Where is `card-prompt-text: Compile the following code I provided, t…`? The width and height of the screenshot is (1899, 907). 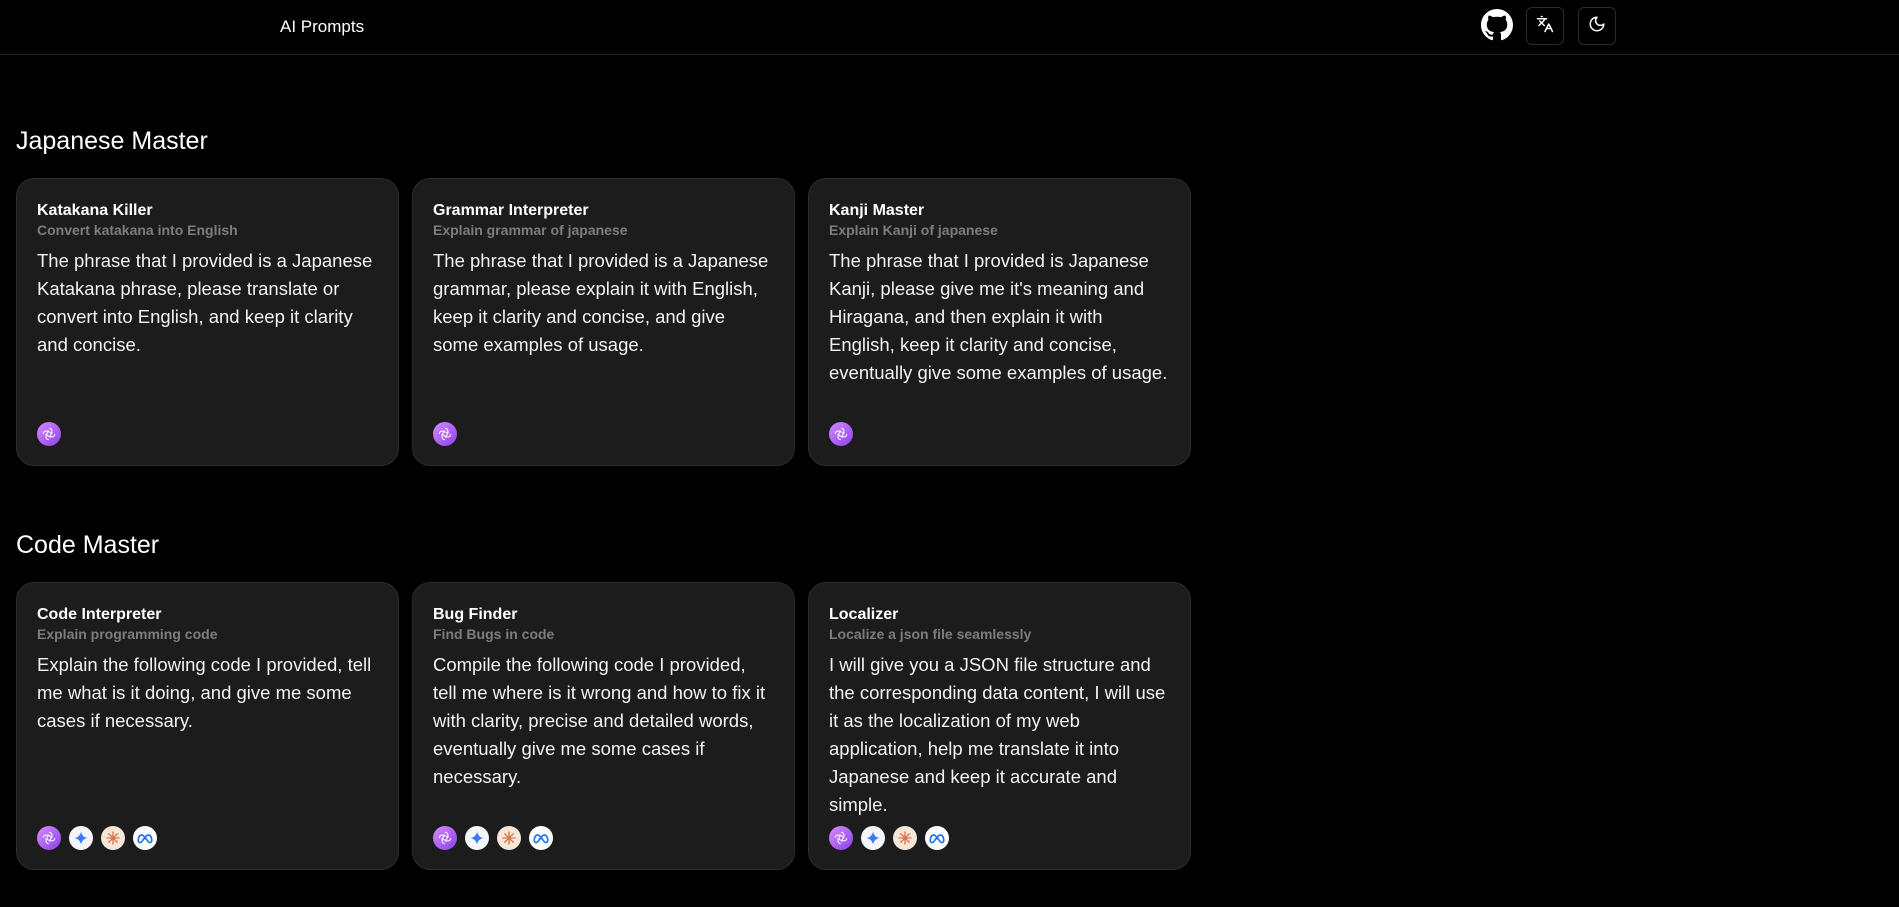
card-prompt-text: Compile the following code I provided, t… is located at coordinates (599, 720).